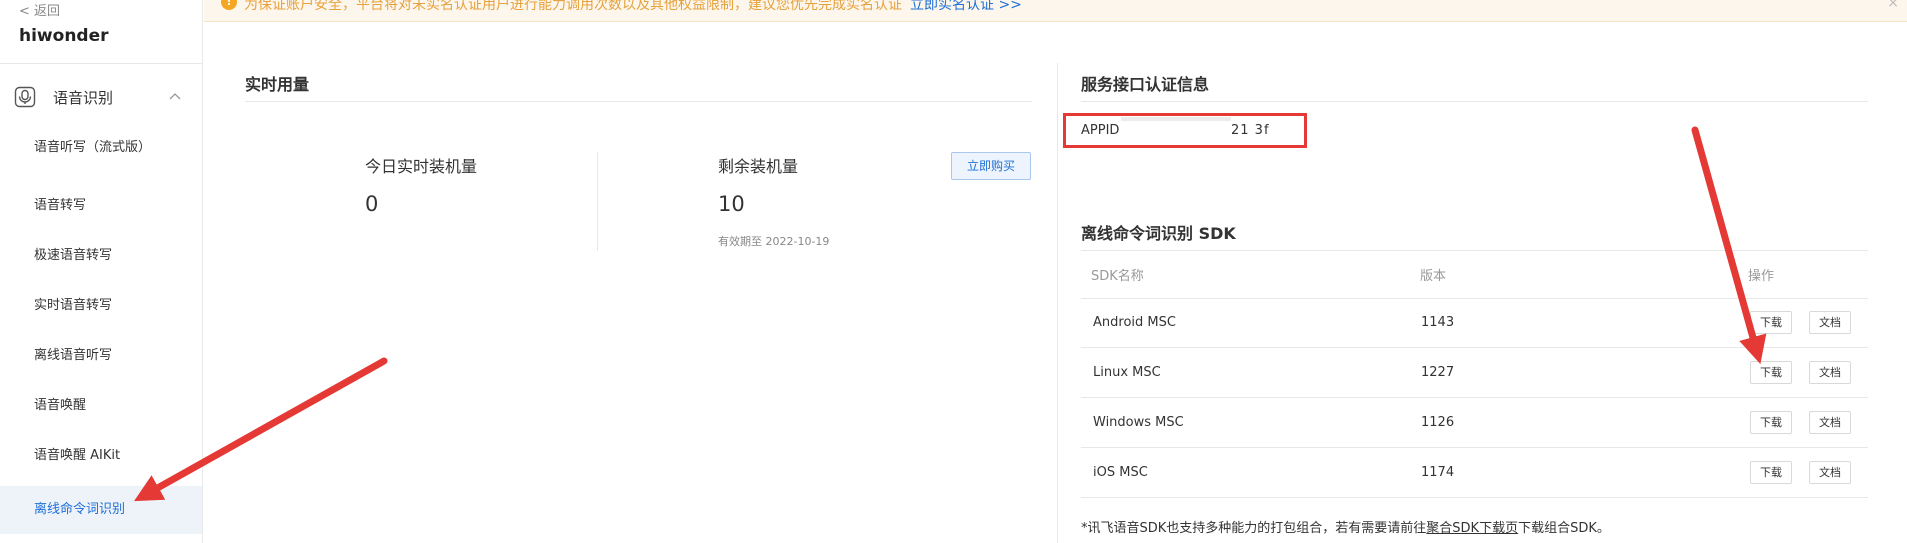 This screenshot has height=543, width=1907. I want to click on realtime-title-divider, so click(638, 101).